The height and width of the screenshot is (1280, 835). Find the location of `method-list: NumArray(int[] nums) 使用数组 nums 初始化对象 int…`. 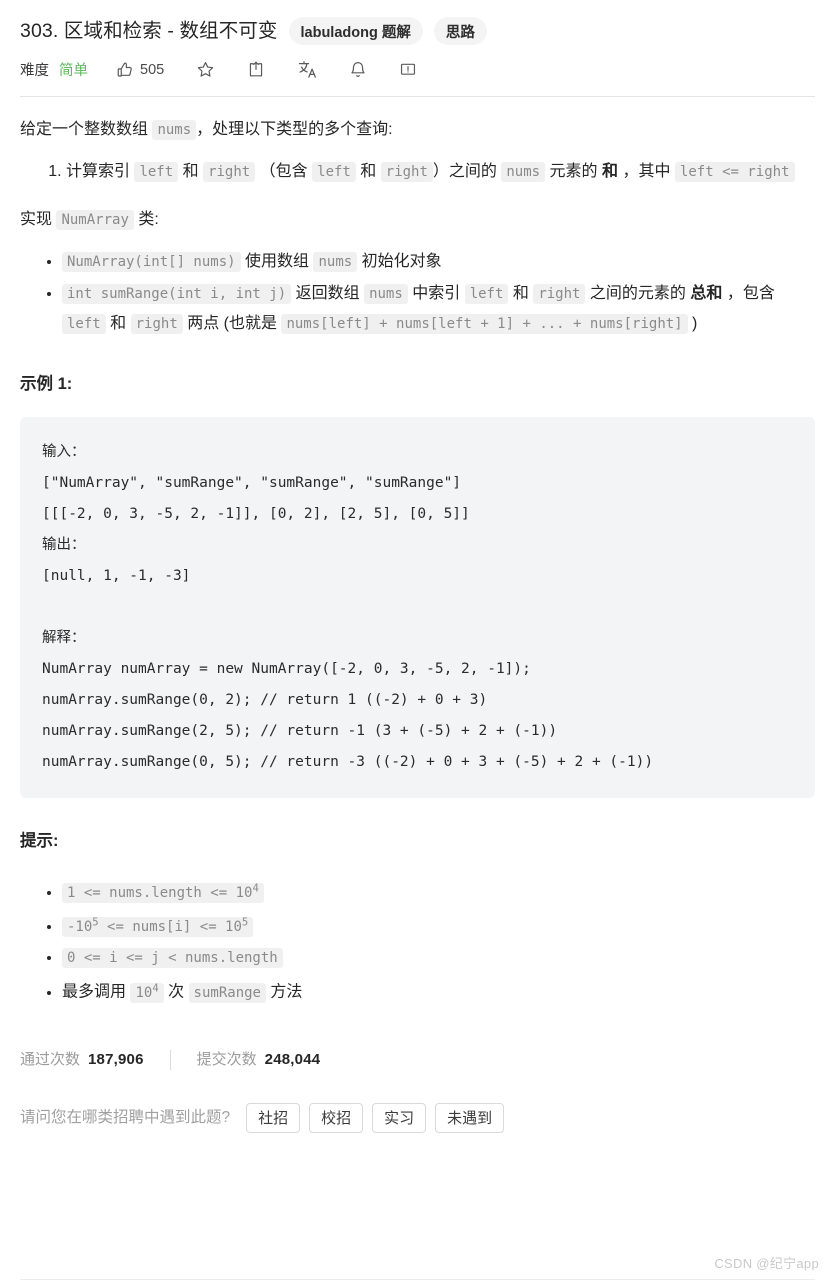

method-list: NumArray(int[] nums) 使用数组 nums 初始化对象 int… is located at coordinates (417, 293).